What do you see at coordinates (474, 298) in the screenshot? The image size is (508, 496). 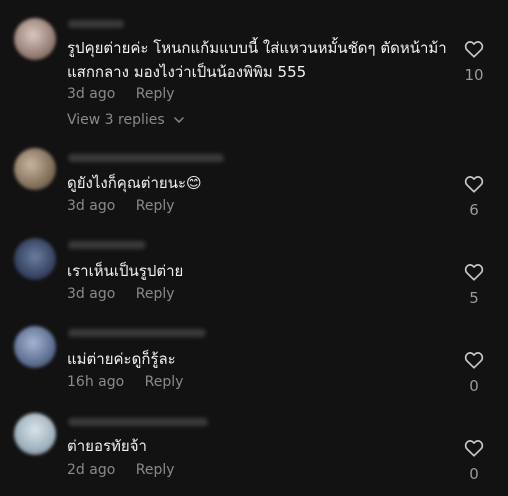 I see `like-count: 5` at bounding box center [474, 298].